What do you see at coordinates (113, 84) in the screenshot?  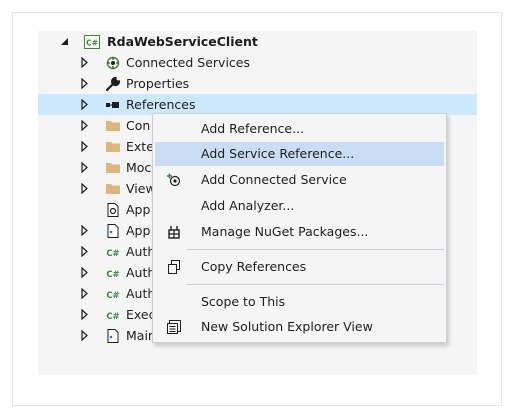 I see `wrench-icon` at bounding box center [113, 84].